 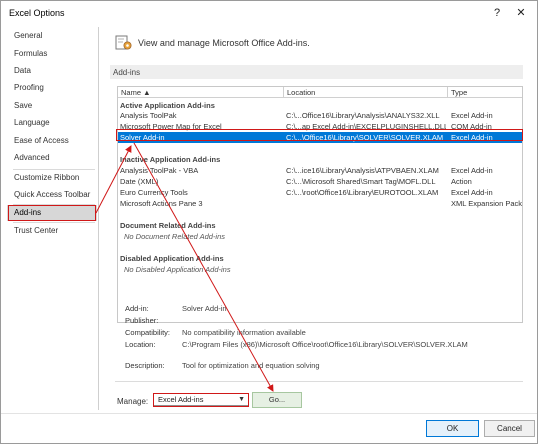 I want to click on window-title: Excel Options, so click(x=37, y=13).